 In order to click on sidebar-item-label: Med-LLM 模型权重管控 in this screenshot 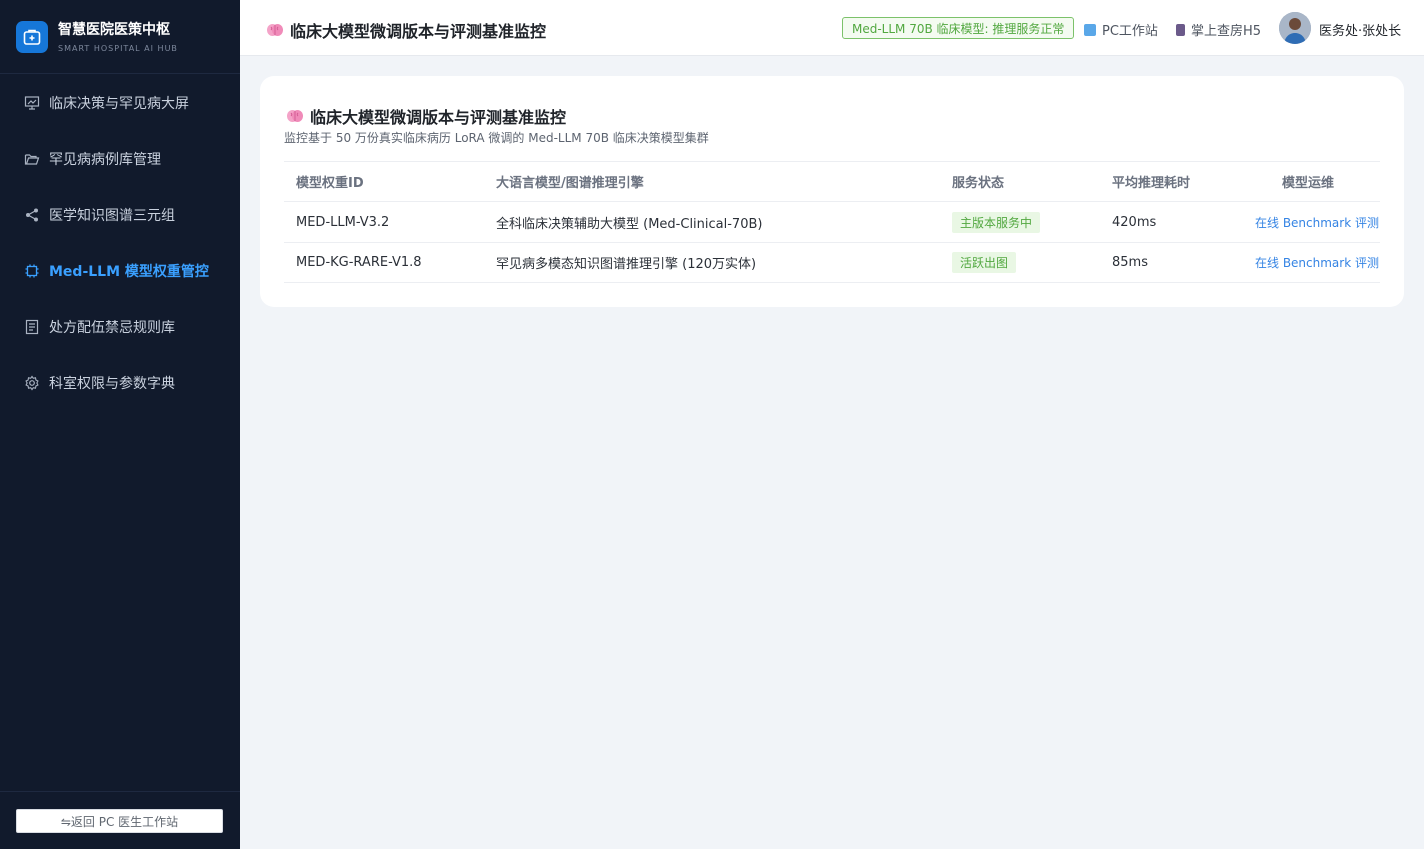, I will do `click(129, 272)`.